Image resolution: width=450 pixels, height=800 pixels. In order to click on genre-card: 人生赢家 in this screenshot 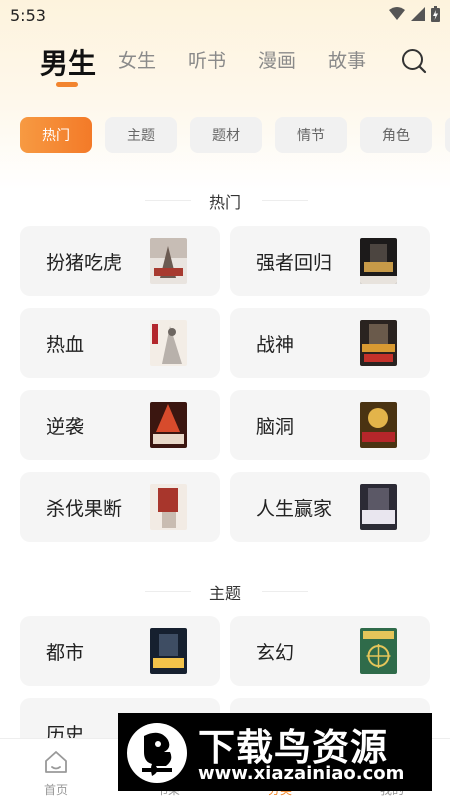, I will do `click(330, 507)`.